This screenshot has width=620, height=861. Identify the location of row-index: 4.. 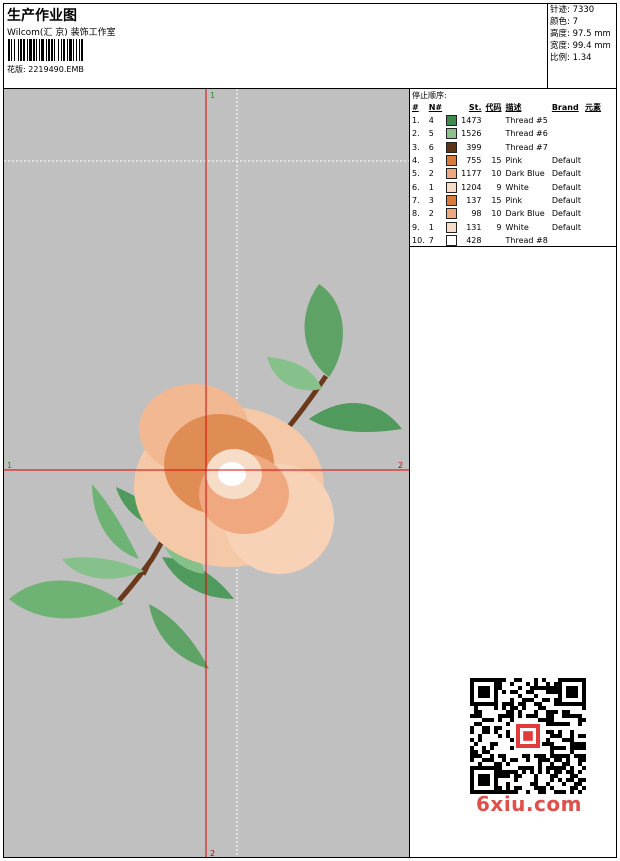
(416, 161).